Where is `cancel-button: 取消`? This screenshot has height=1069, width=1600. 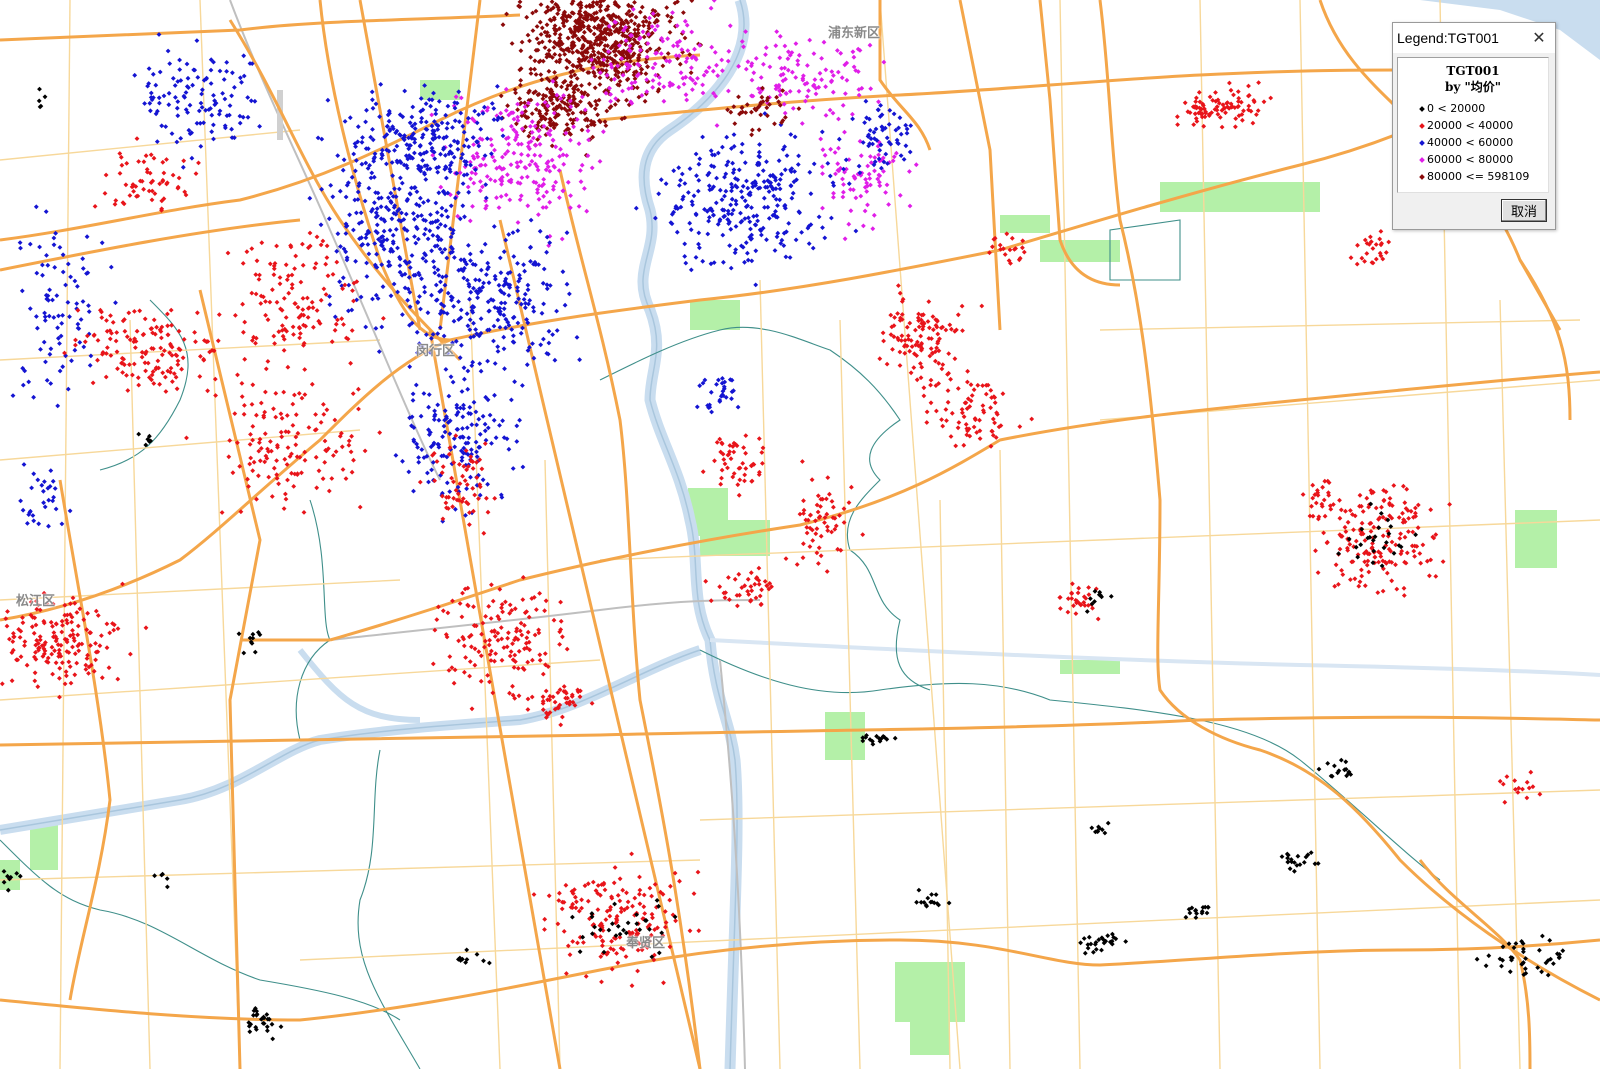
cancel-button: 取消 is located at coordinates (1524, 210).